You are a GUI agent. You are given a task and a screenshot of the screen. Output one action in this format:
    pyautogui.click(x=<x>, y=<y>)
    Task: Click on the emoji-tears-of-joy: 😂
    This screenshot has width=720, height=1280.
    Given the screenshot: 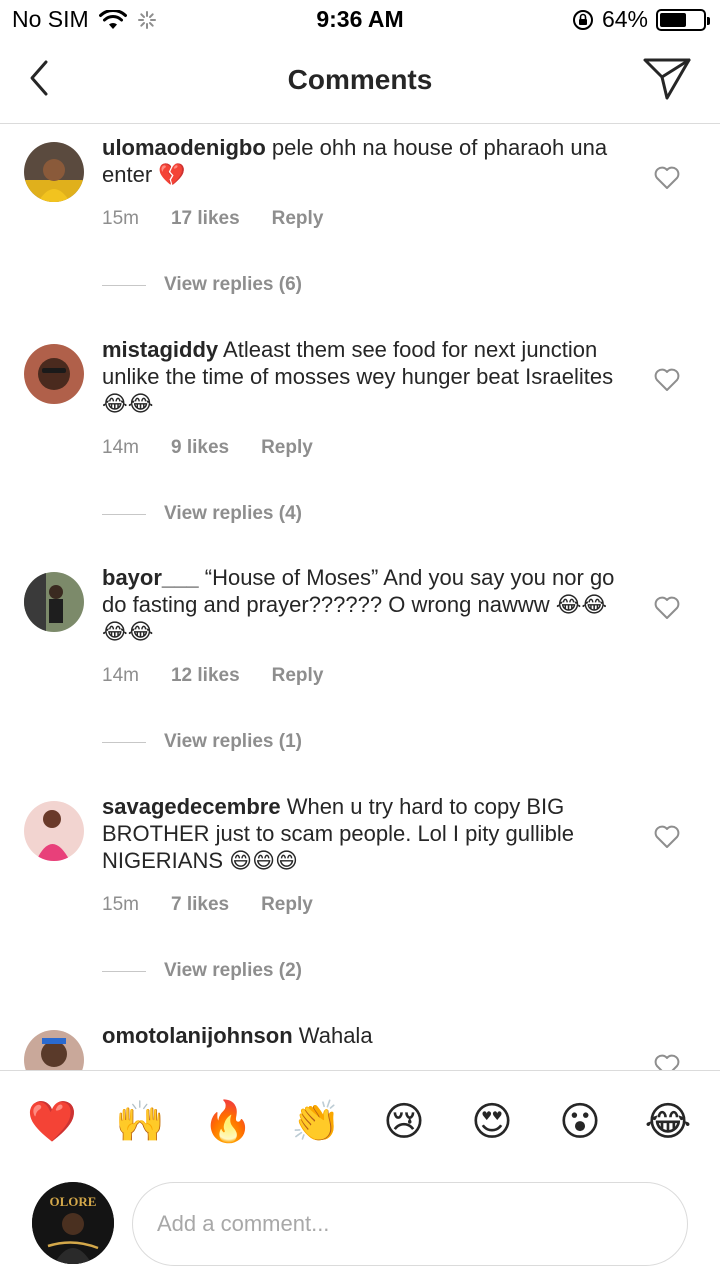 What is the action you would take?
    pyautogui.click(x=668, y=1122)
    